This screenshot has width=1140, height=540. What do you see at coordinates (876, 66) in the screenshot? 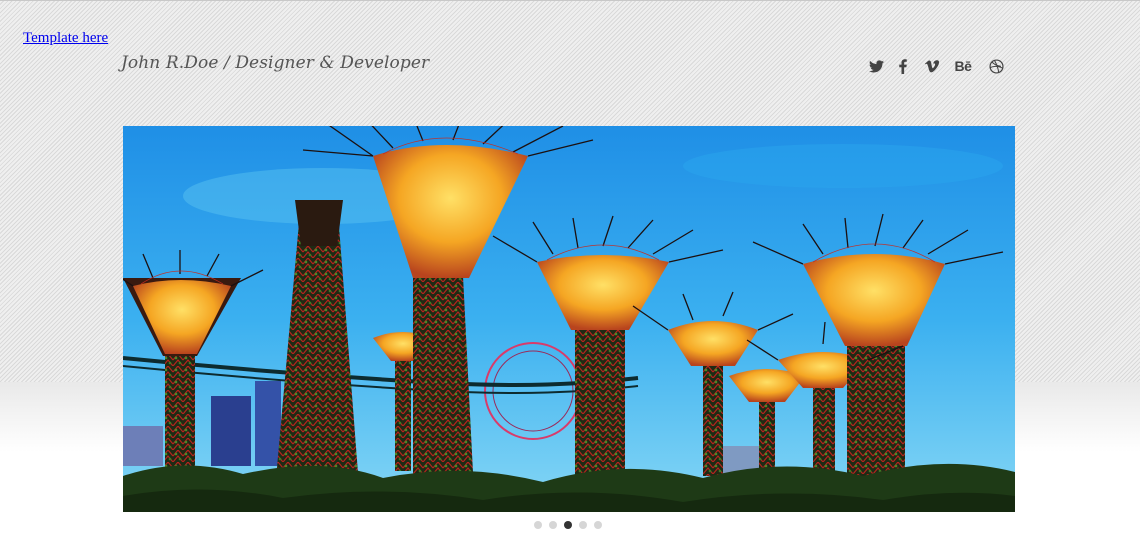
I see `twitter-icon` at bounding box center [876, 66].